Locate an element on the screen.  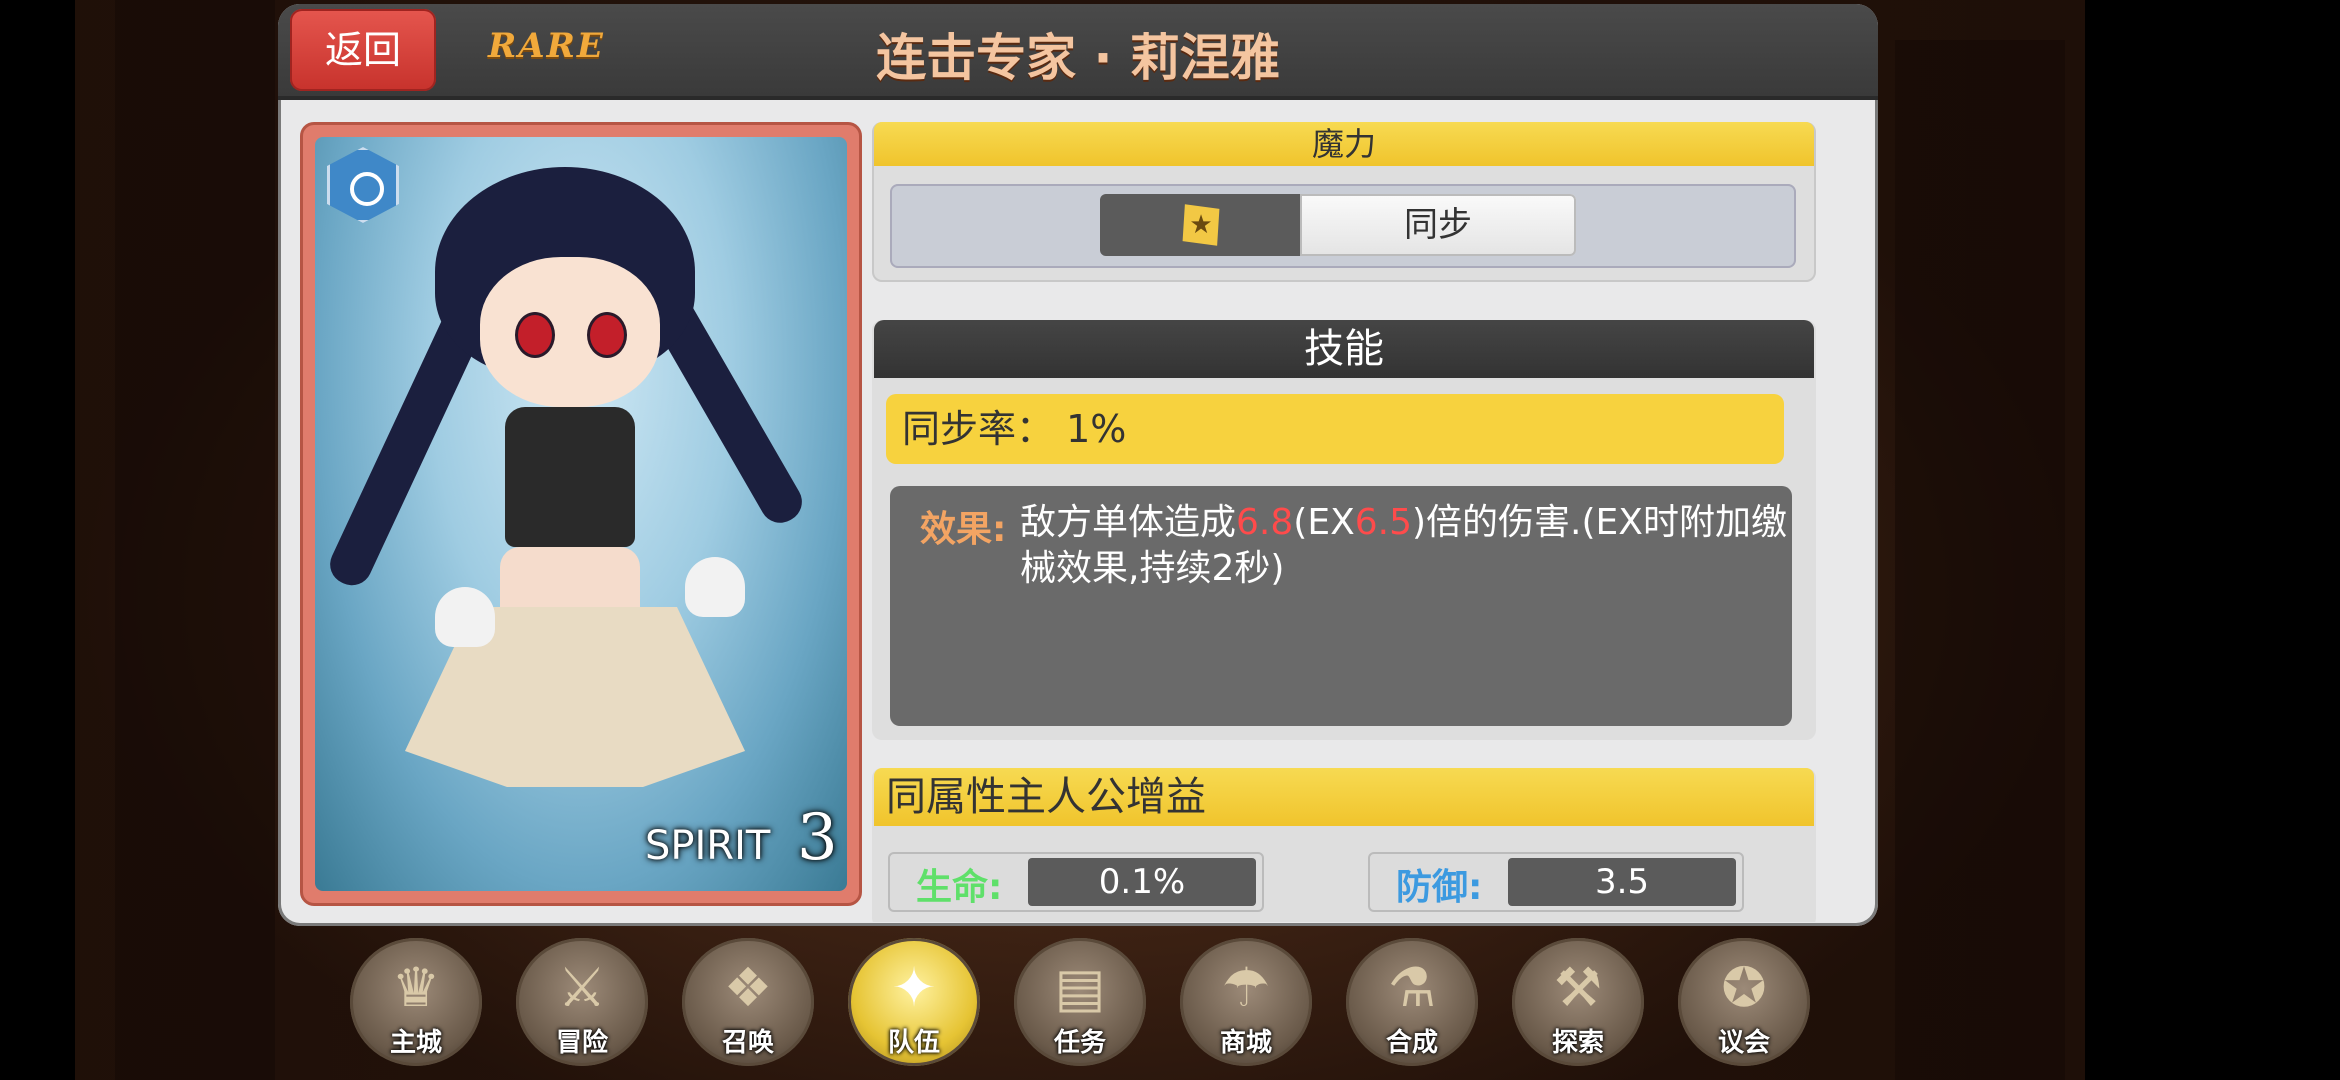
title-bar: 返回 RARE 连击专家 · 莉涅雅 is located at coordinates (1078, 52).